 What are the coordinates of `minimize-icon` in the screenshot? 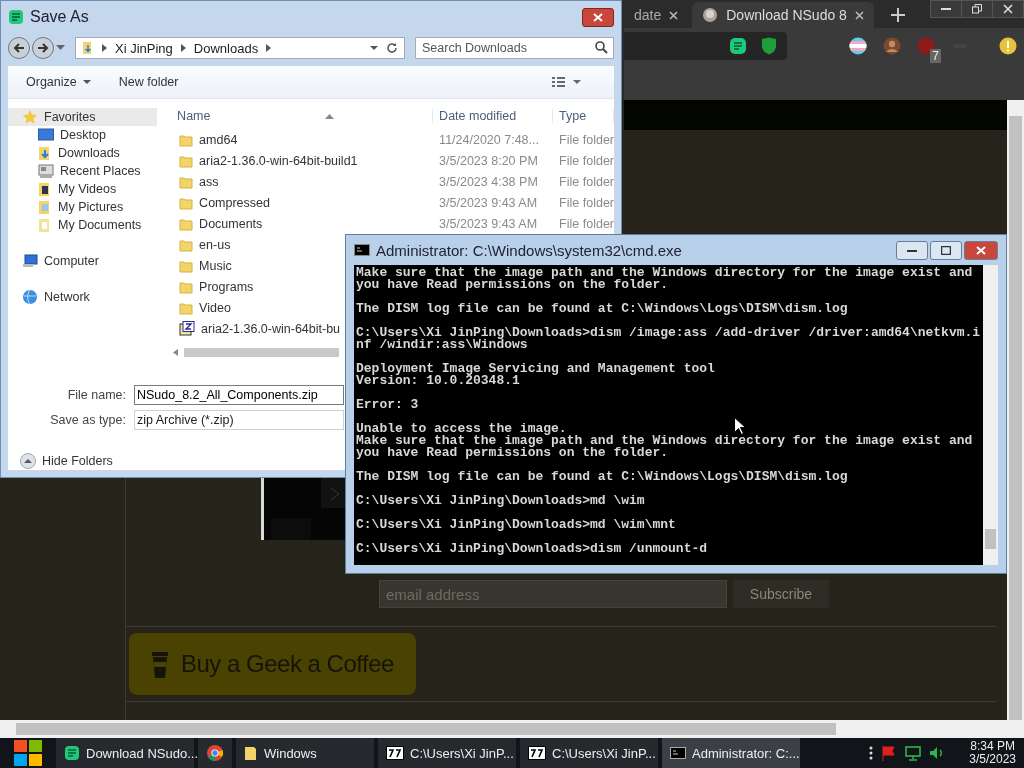 It's located at (912, 250).